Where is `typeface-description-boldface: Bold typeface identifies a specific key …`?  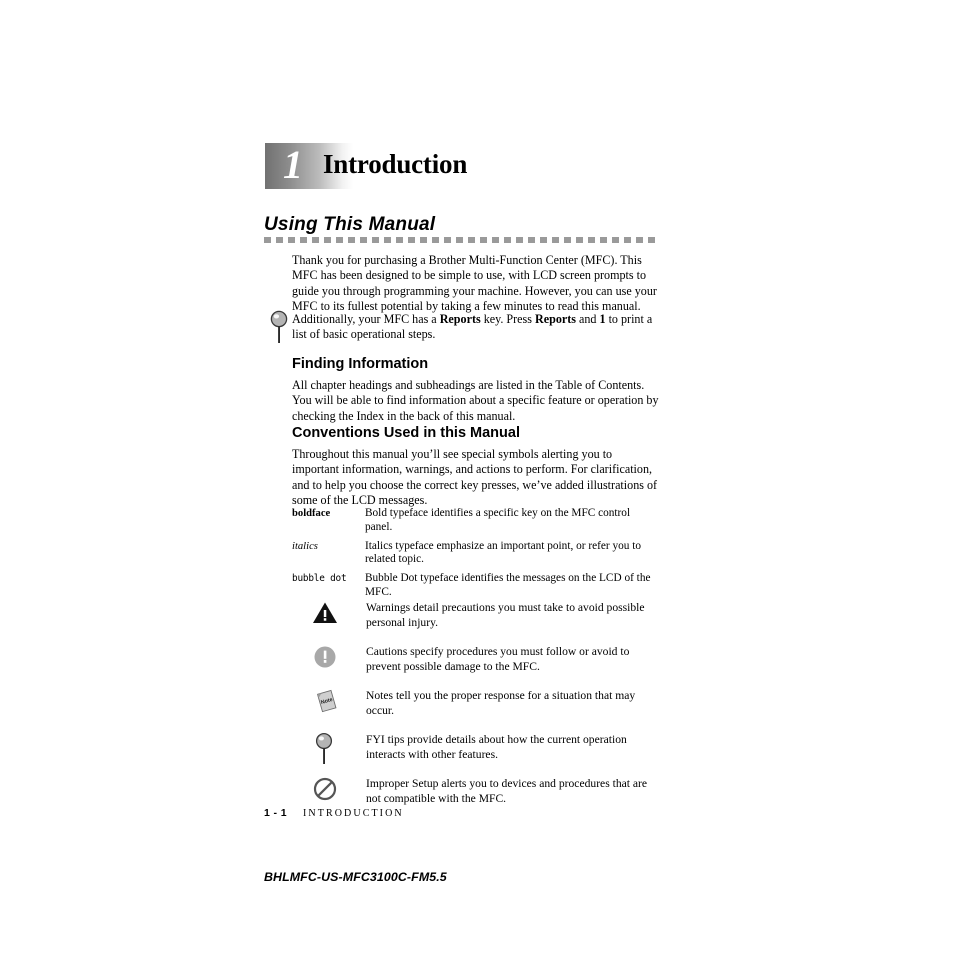 typeface-description-boldface: Bold typeface identifies a specific key … is located at coordinates (498, 520).